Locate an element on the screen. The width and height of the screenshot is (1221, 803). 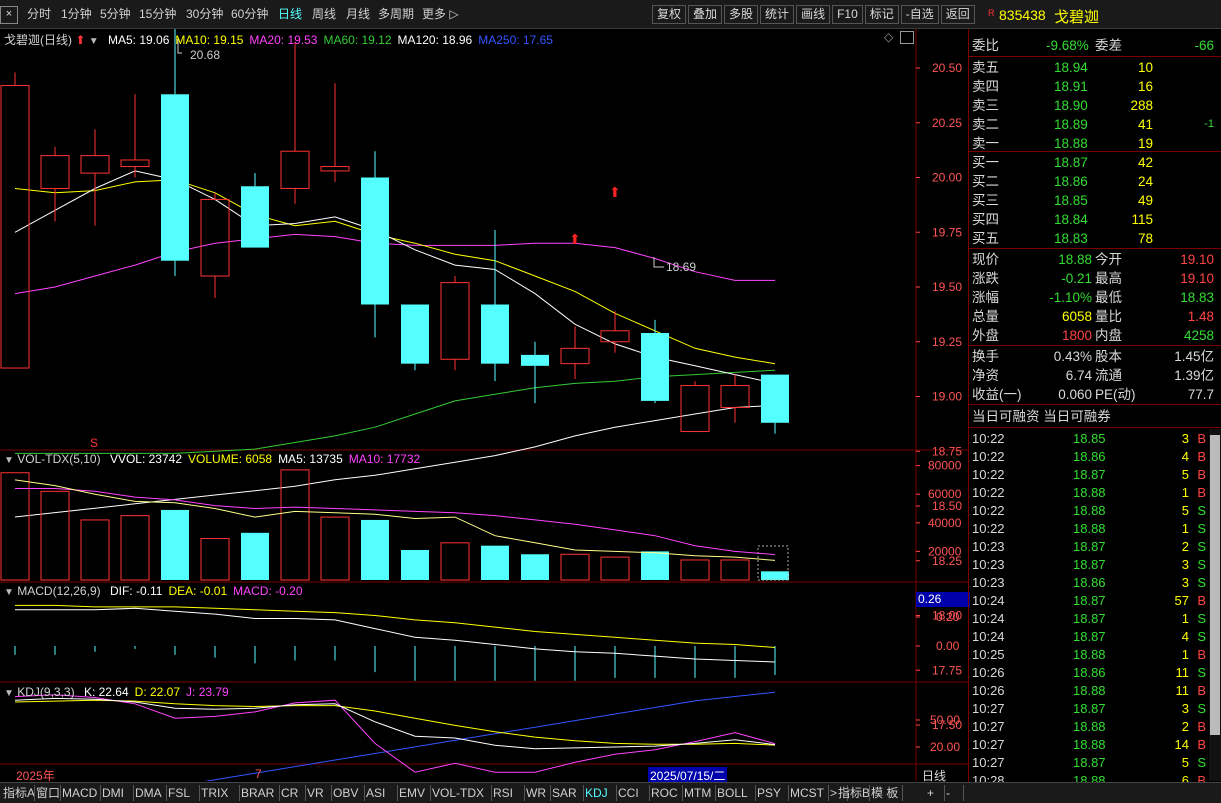
indicator-tab: ROC is located at coordinates (664, 793).